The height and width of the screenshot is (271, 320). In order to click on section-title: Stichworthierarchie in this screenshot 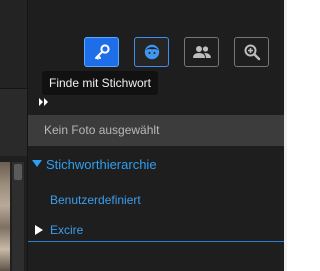, I will do `click(101, 164)`.